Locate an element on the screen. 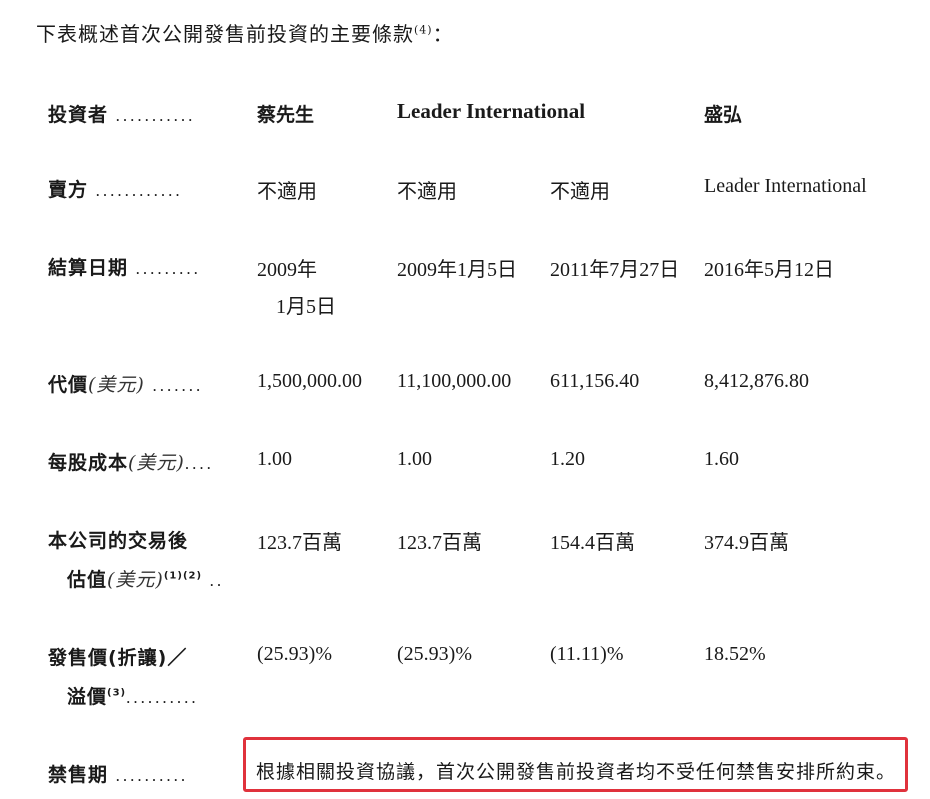  valuation-c2: 123.7百萬 is located at coordinates (439, 543).